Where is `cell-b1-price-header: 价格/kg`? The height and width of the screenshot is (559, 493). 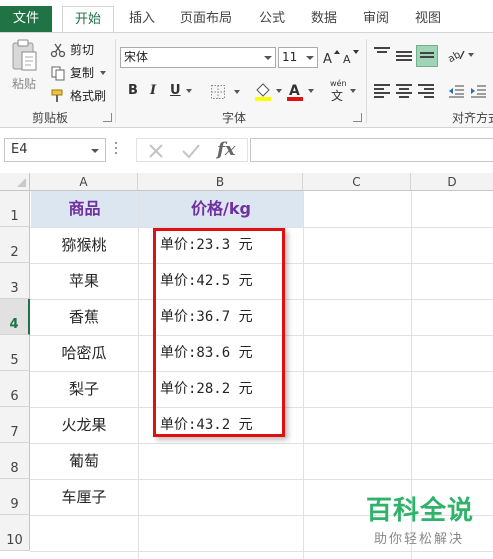 cell-b1-price-header: 价格/kg is located at coordinates (221, 209).